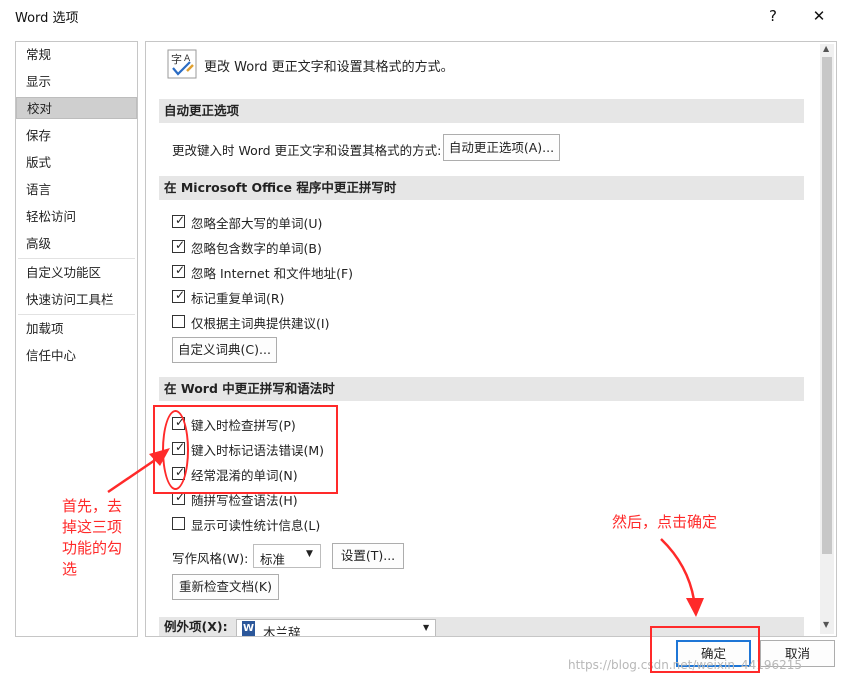 The height and width of the screenshot is (685, 850). I want to click on checkbox-label: 忽略包含数字的单词(B), so click(256, 248).